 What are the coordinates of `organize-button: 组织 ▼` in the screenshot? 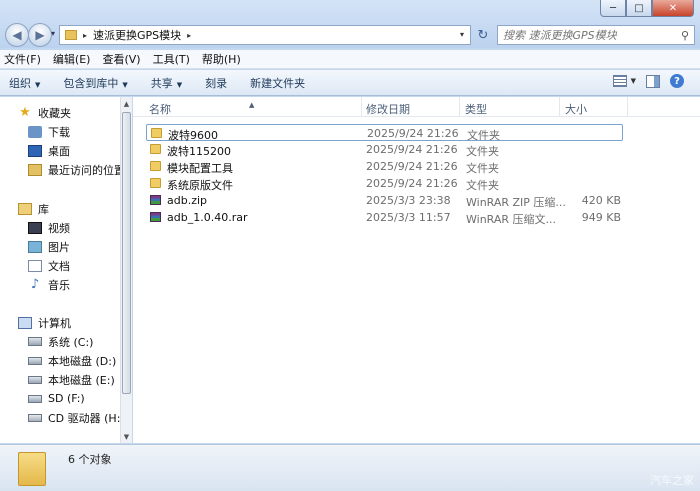 It's located at (24, 83).